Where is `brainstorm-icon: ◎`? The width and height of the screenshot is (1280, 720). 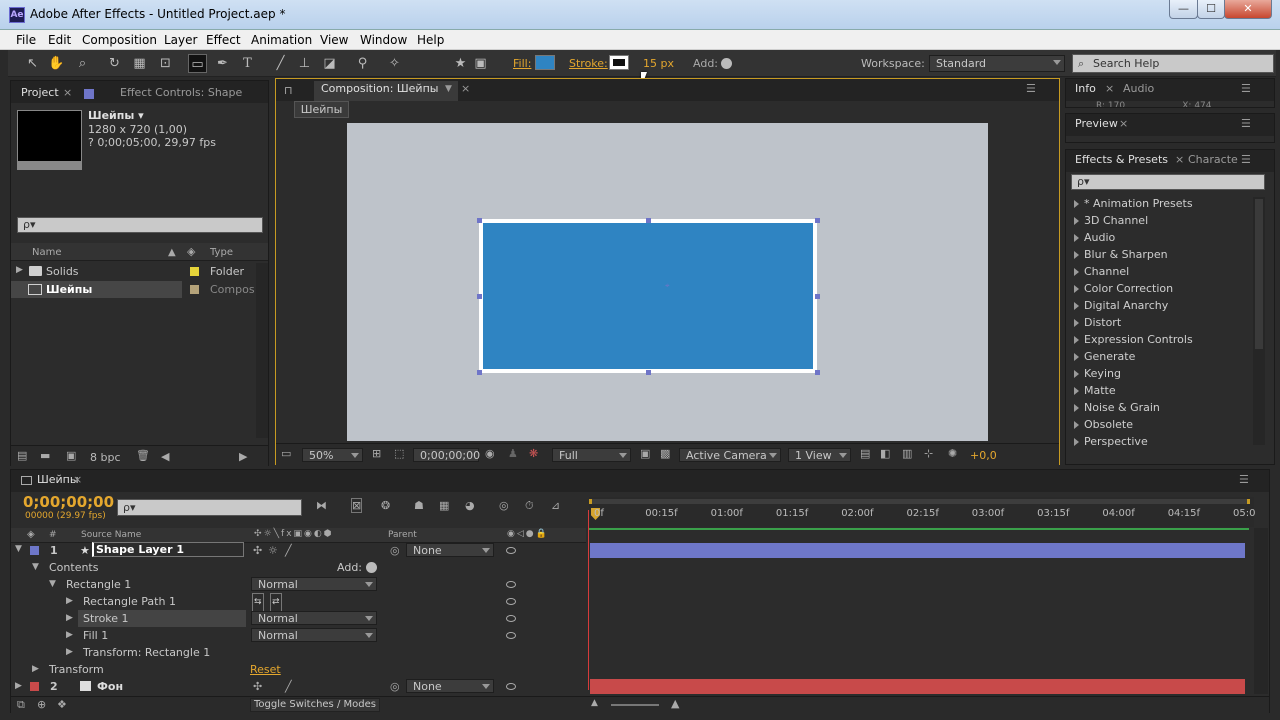 brainstorm-icon: ◎ is located at coordinates (504, 505).